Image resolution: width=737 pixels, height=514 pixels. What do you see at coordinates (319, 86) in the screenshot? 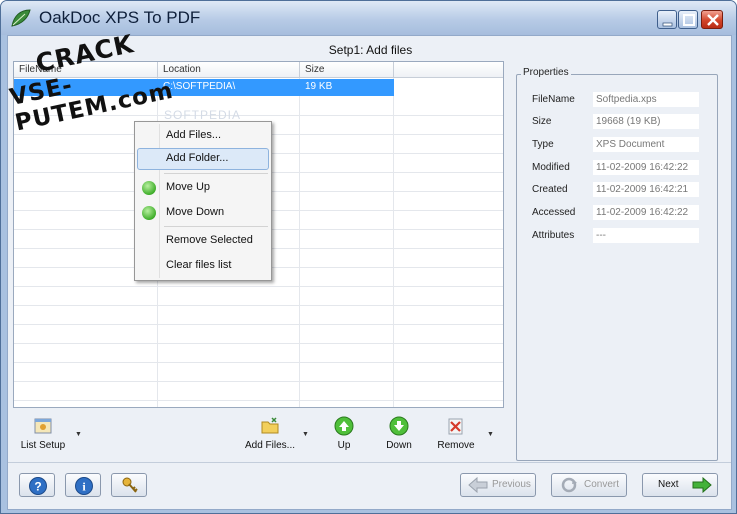
I see `row-size: 19 KB` at bounding box center [319, 86].